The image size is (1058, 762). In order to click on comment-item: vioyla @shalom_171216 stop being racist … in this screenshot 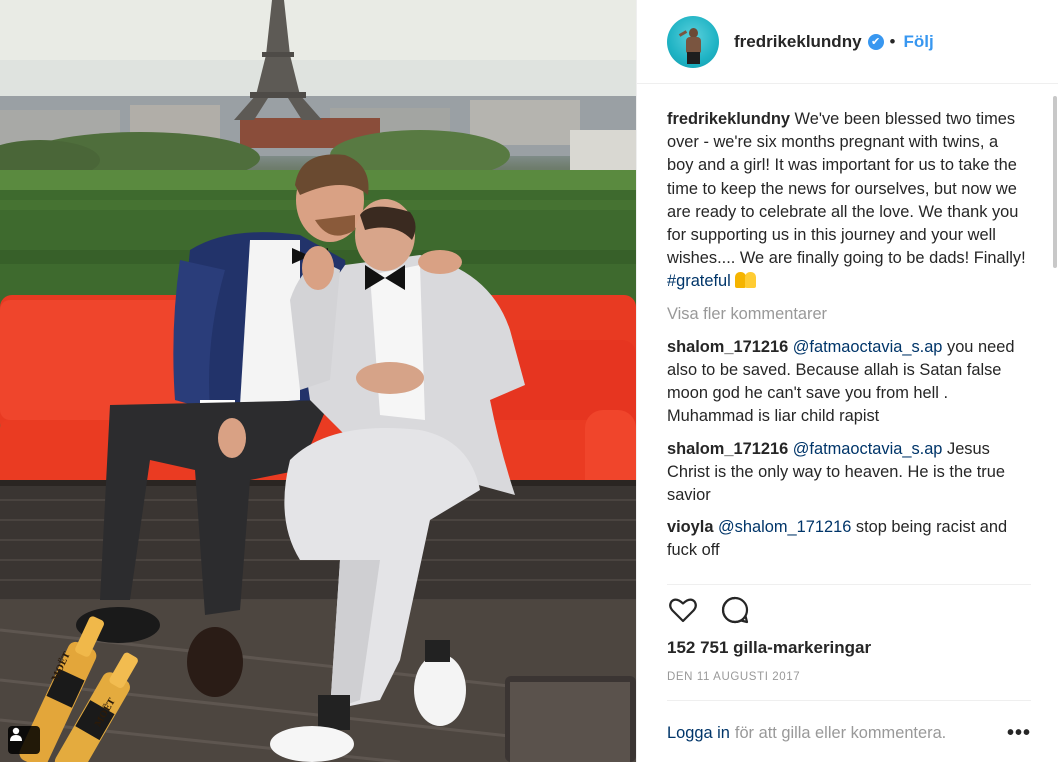, I will do `click(847, 539)`.